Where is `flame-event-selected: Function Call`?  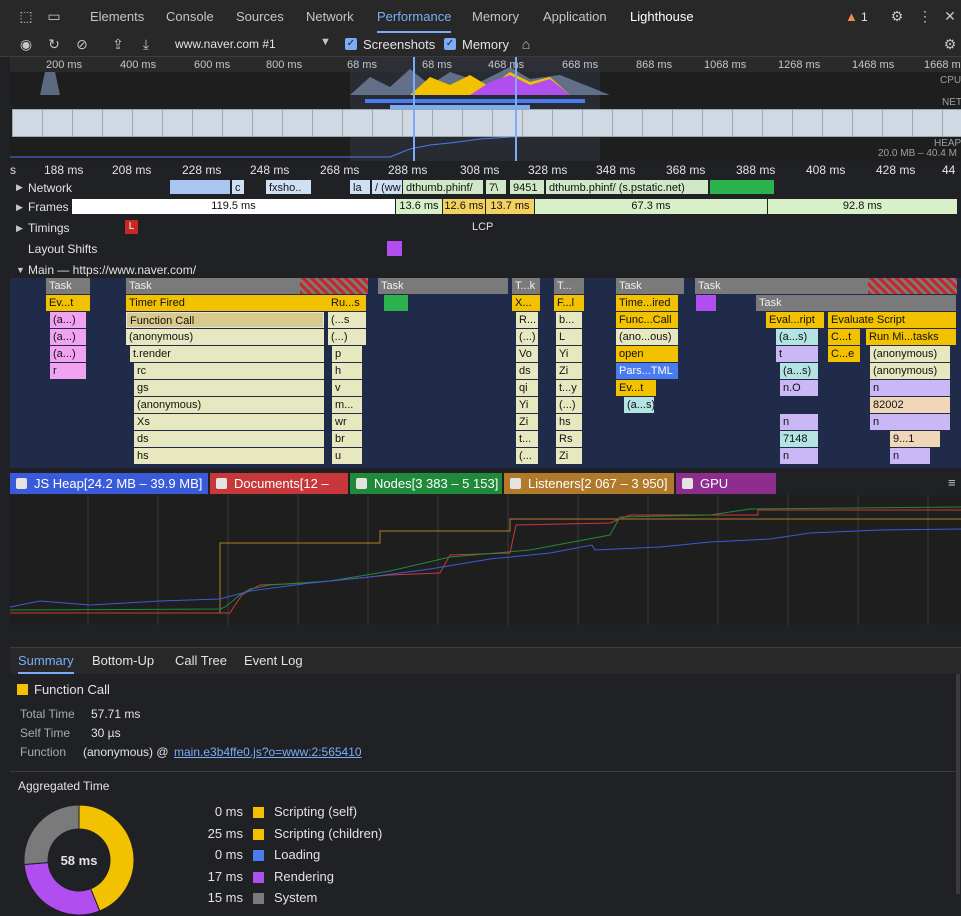
flame-event-selected: Function Call is located at coordinates (225, 320).